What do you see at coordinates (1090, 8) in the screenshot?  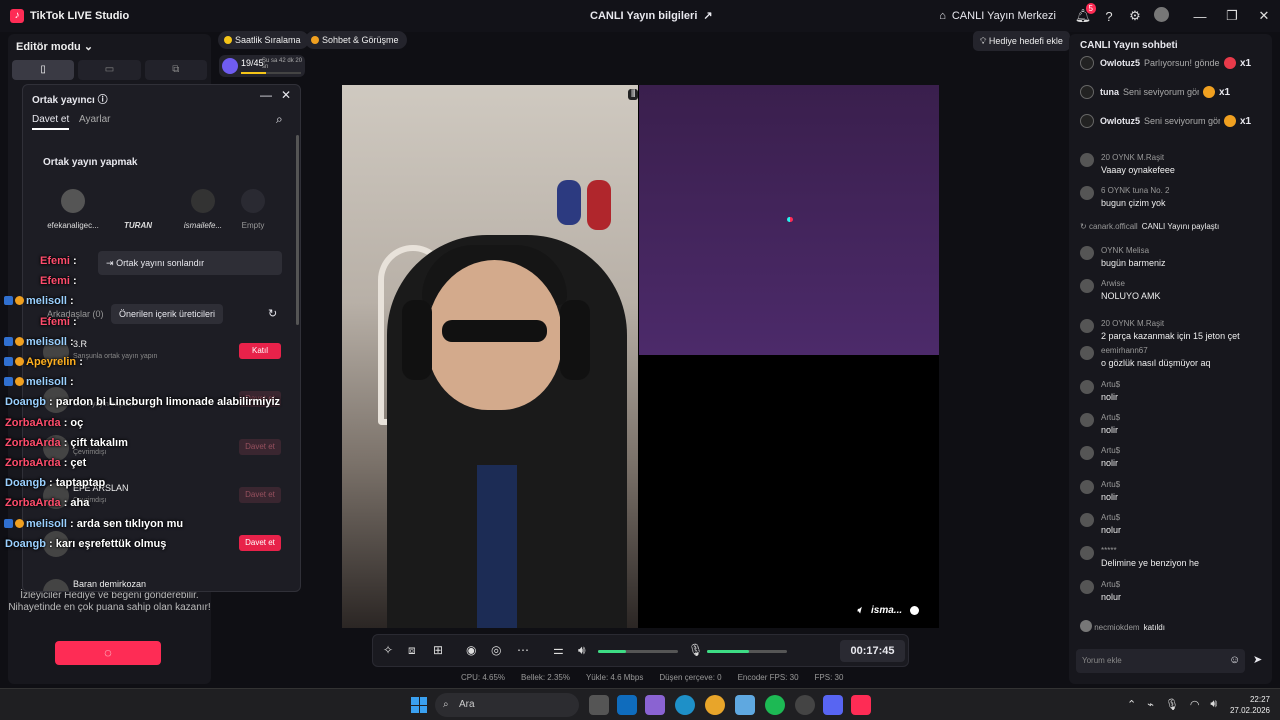 I see `notification-badge: 5` at bounding box center [1090, 8].